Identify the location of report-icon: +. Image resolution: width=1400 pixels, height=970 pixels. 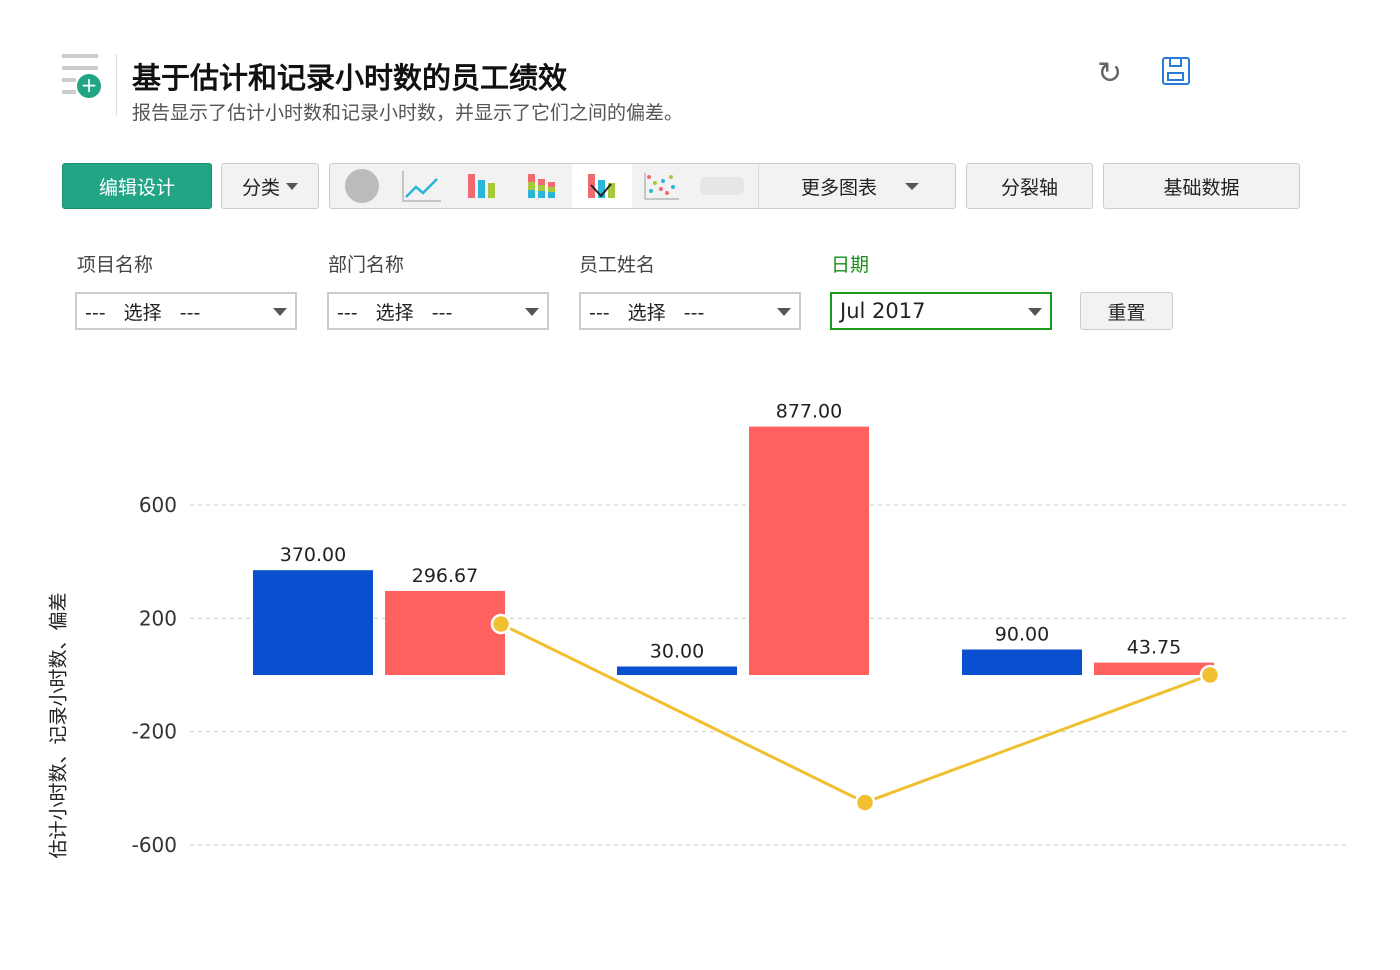
(82, 76).